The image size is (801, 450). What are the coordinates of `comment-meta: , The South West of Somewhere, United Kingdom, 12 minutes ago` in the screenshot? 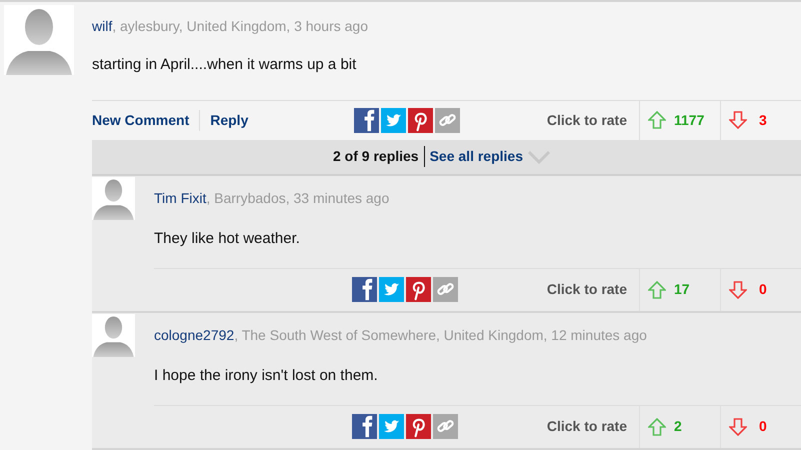 It's located at (440, 334).